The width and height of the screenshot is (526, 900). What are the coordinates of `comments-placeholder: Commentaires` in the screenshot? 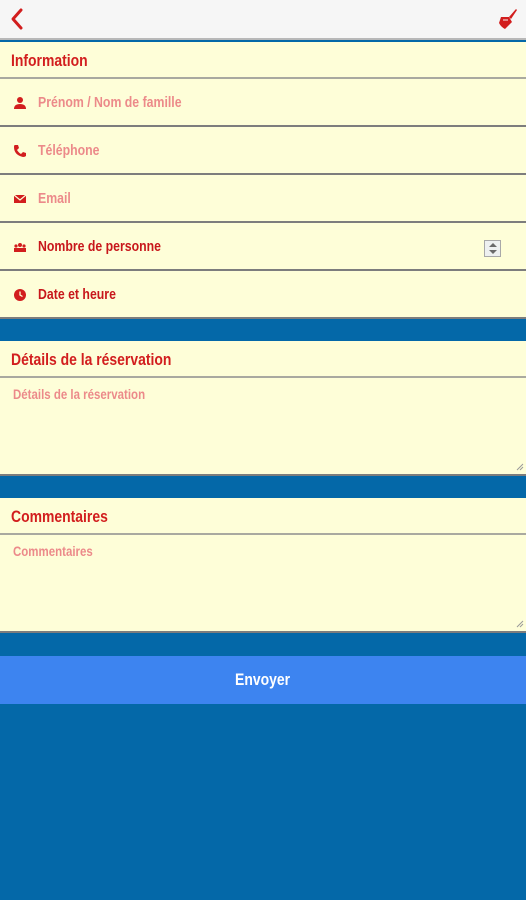 It's located at (53, 551).